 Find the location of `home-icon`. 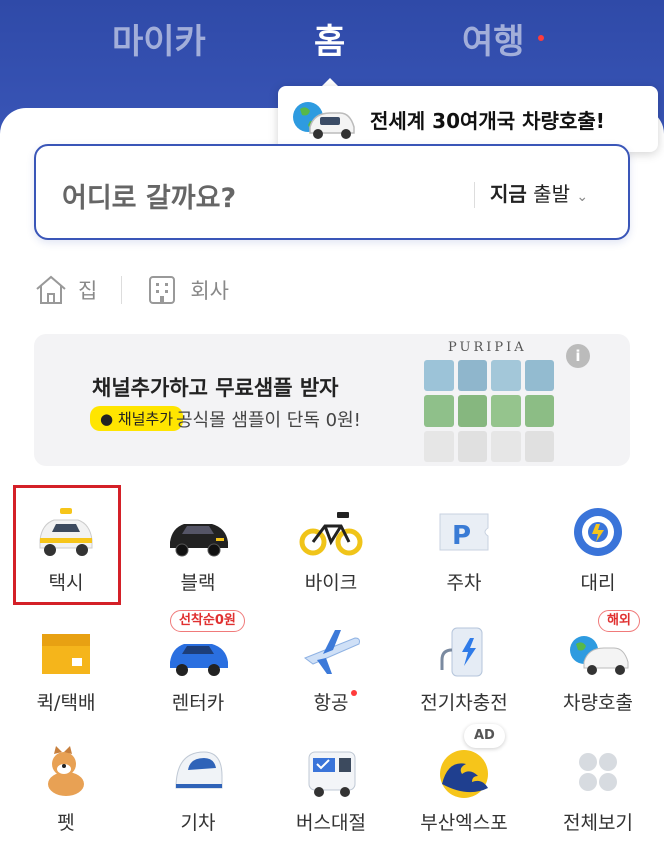

home-icon is located at coordinates (51, 289).